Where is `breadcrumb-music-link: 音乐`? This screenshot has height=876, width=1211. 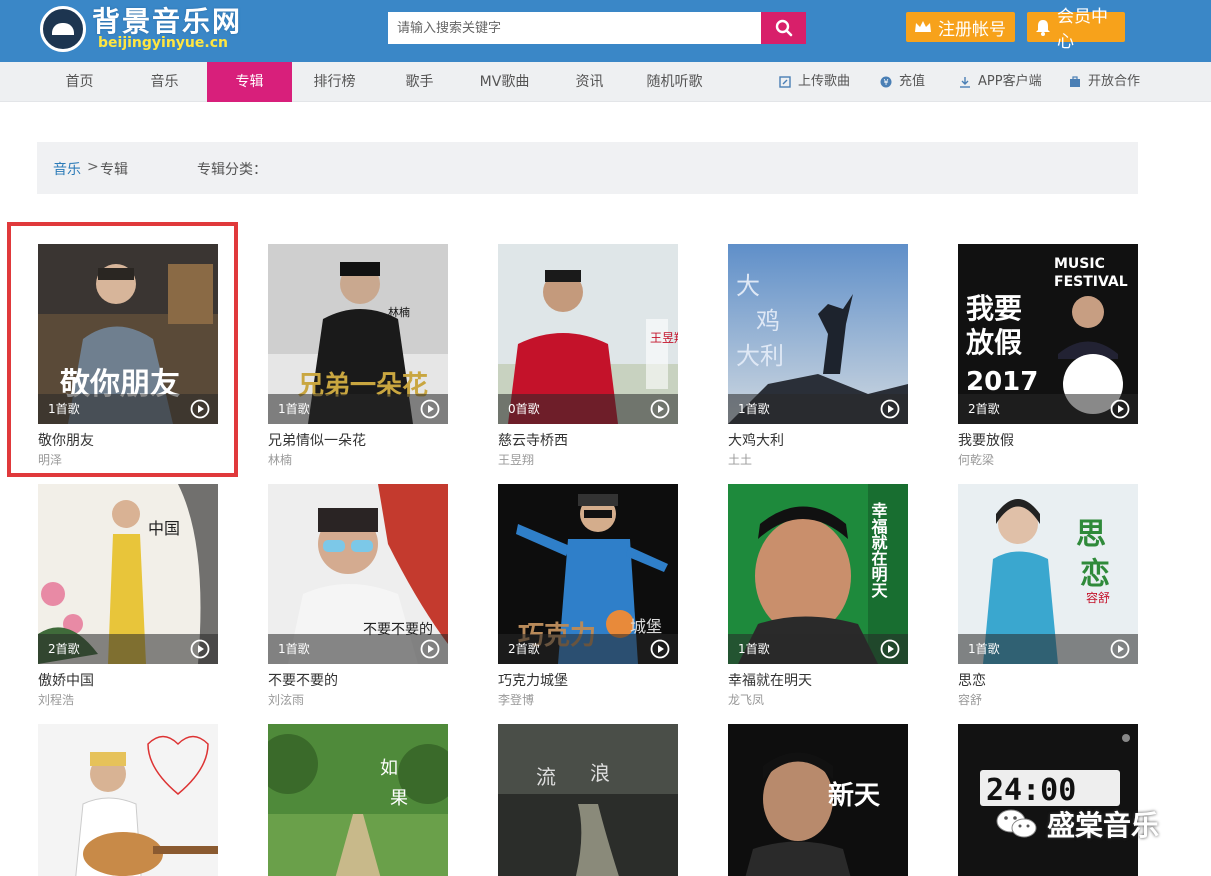
breadcrumb-music-link: 音乐 is located at coordinates (67, 169).